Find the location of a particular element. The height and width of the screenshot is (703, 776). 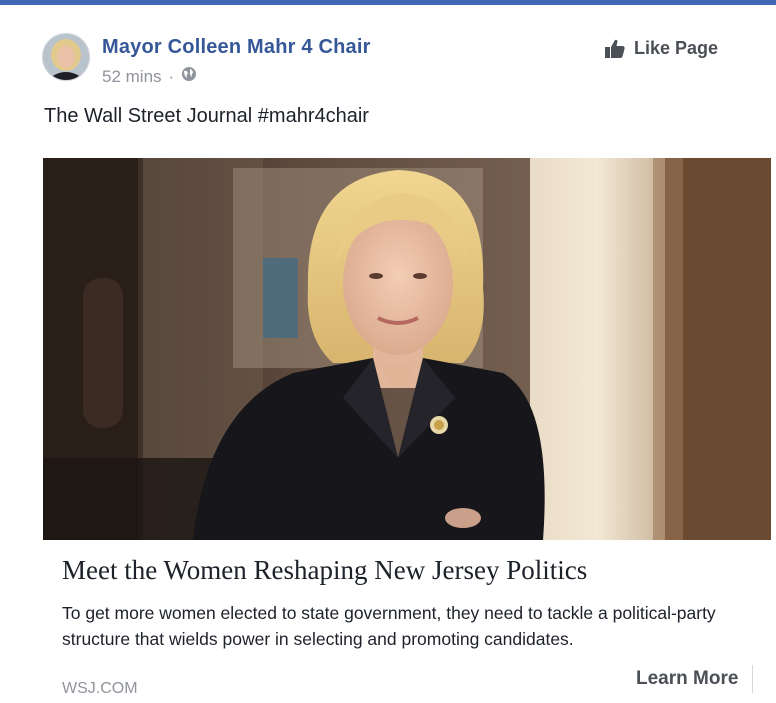

post-meta: 52 mins · is located at coordinates (149, 76).